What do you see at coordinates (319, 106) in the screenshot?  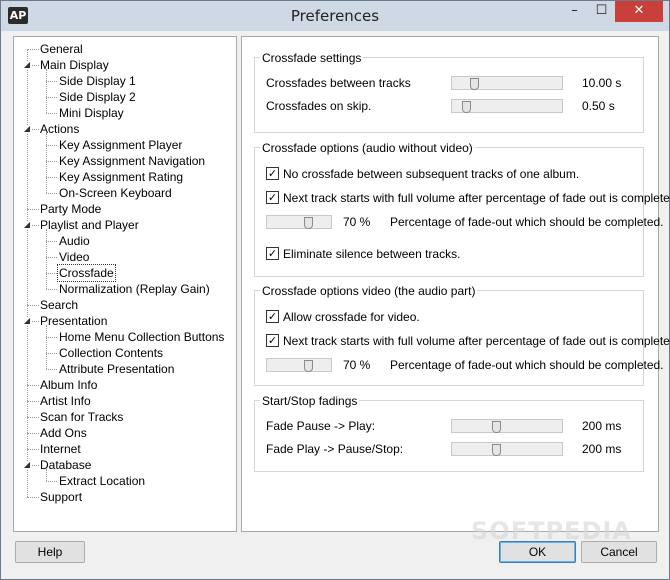 I see `on-skip-label: Crossfades on skip.` at bounding box center [319, 106].